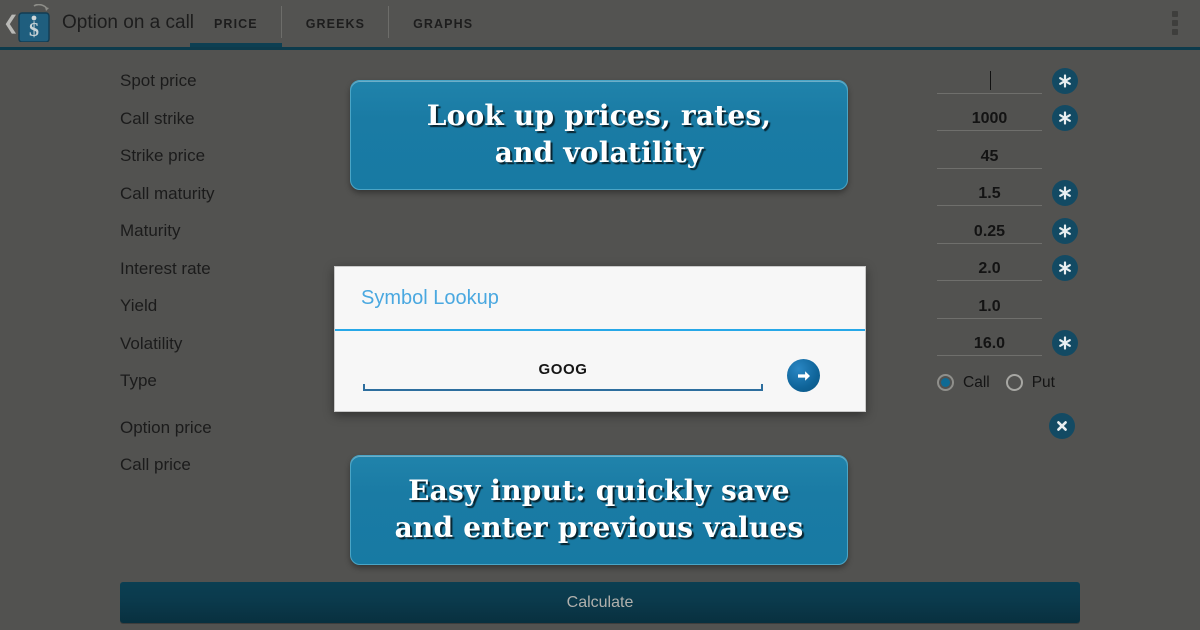  Describe the element at coordinates (563, 369) in the screenshot. I see `symbol-input-value: GOOG` at that location.